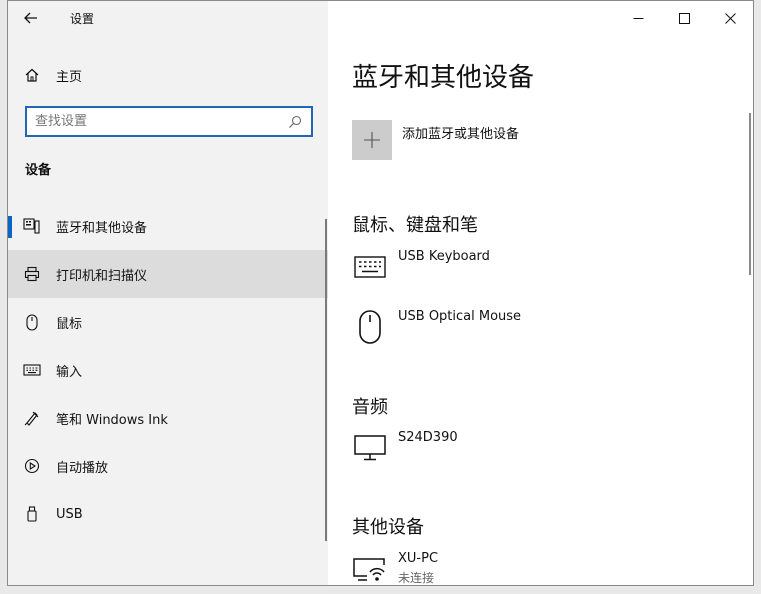 This screenshot has height=594, width=761. I want to click on add-device-label: 添加蓝牙或其他设备, so click(461, 134).